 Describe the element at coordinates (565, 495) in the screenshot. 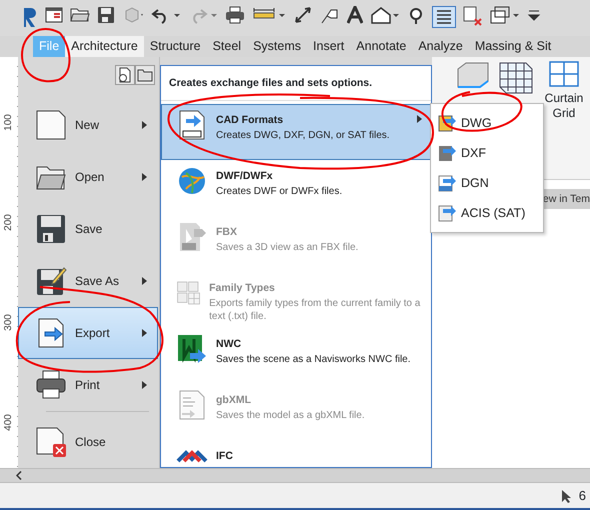

I see `cursor-icon` at that location.